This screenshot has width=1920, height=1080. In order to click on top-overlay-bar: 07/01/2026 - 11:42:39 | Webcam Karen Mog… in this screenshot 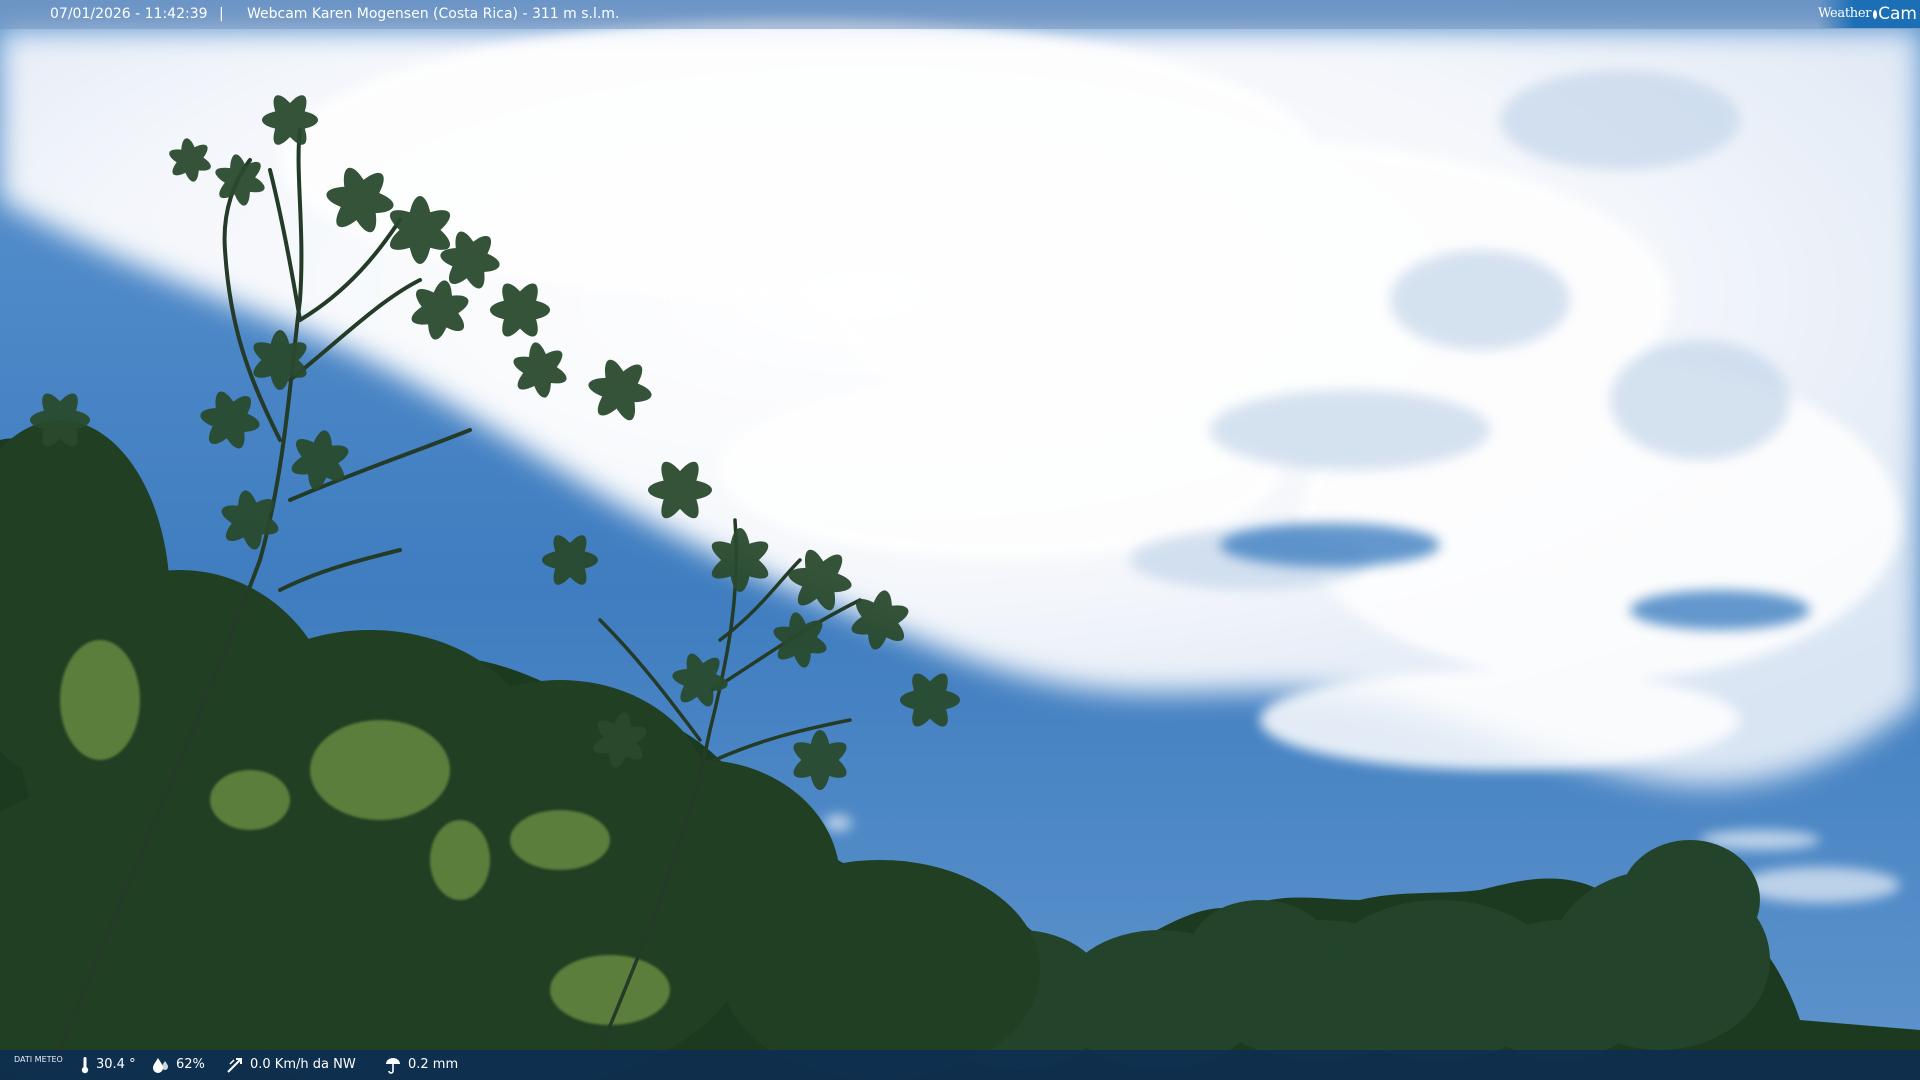, I will do `click(960, 14)`.